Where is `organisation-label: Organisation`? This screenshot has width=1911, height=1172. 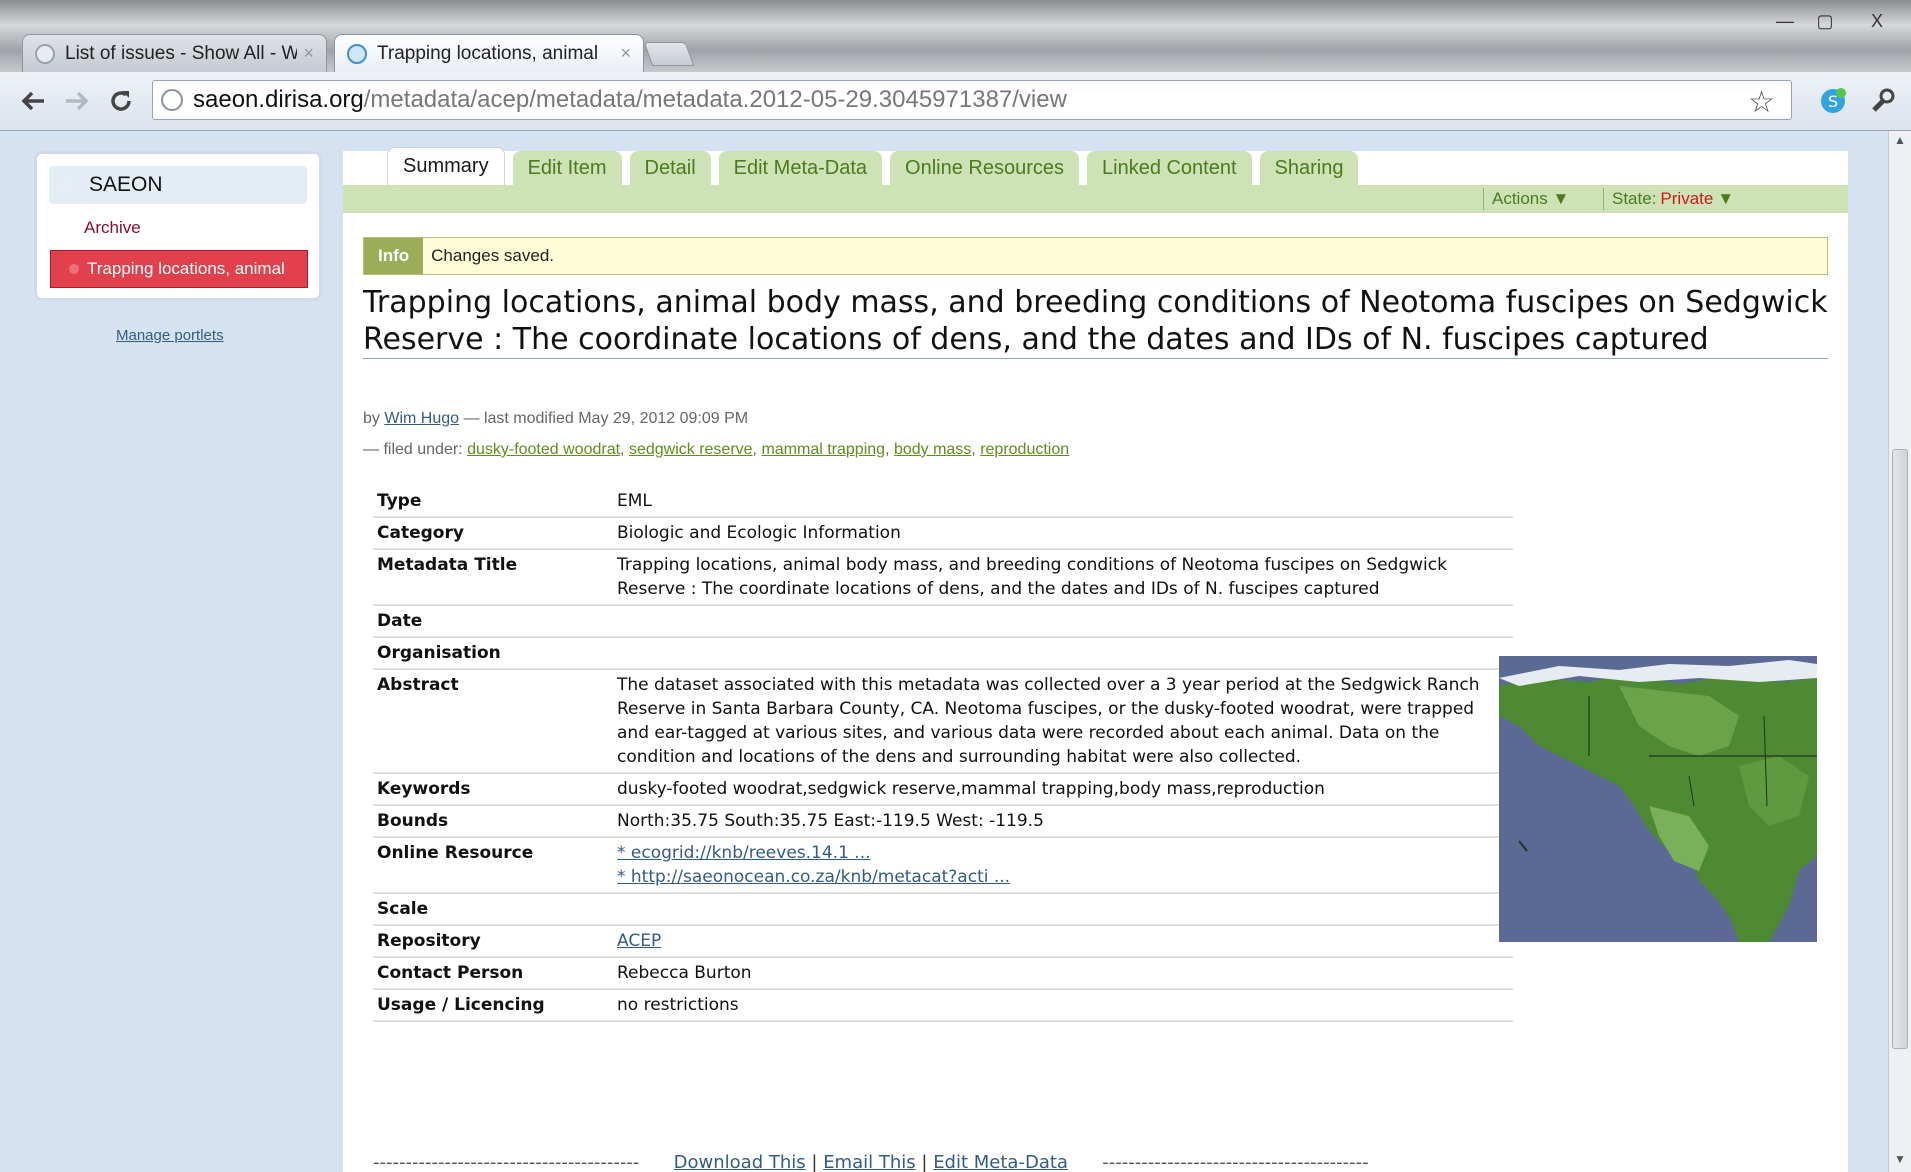 organisation-label: Organisation is located at coordinates (493, 654).